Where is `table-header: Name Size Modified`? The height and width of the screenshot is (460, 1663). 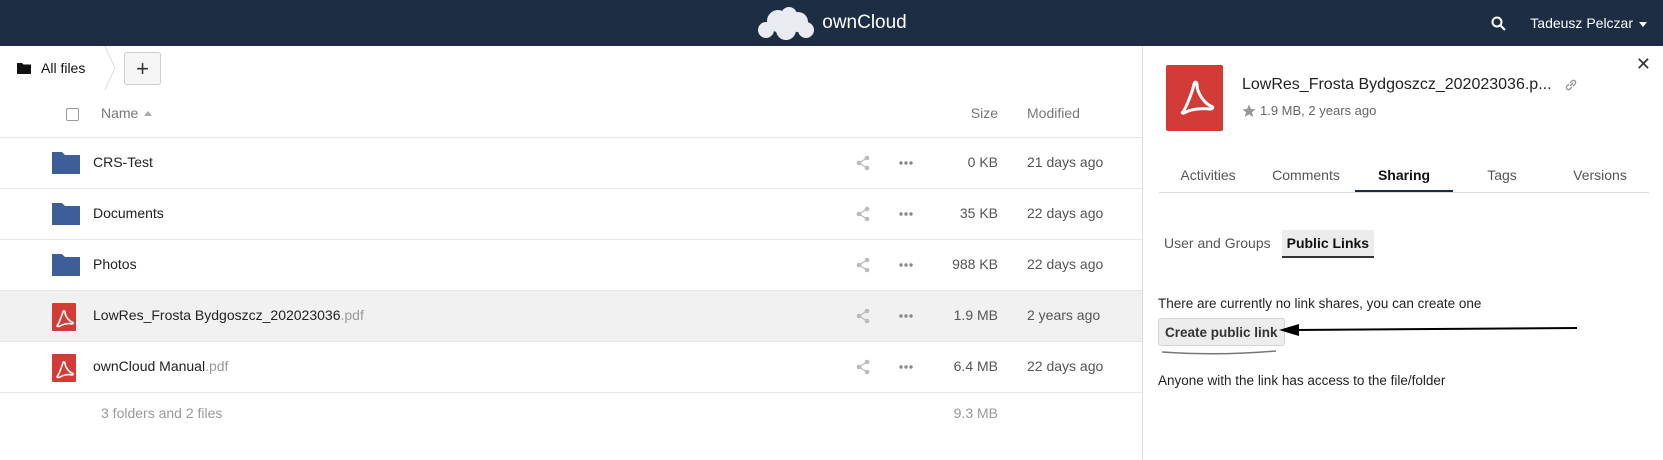 table-header: Name Size Modified is located at coordinates (571, 114).